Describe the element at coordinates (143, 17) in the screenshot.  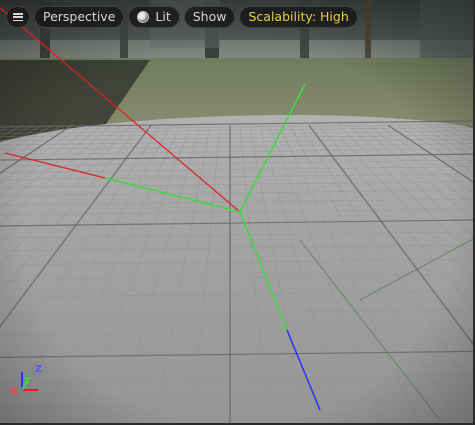
I see `lit-sphere-icon` at that location.